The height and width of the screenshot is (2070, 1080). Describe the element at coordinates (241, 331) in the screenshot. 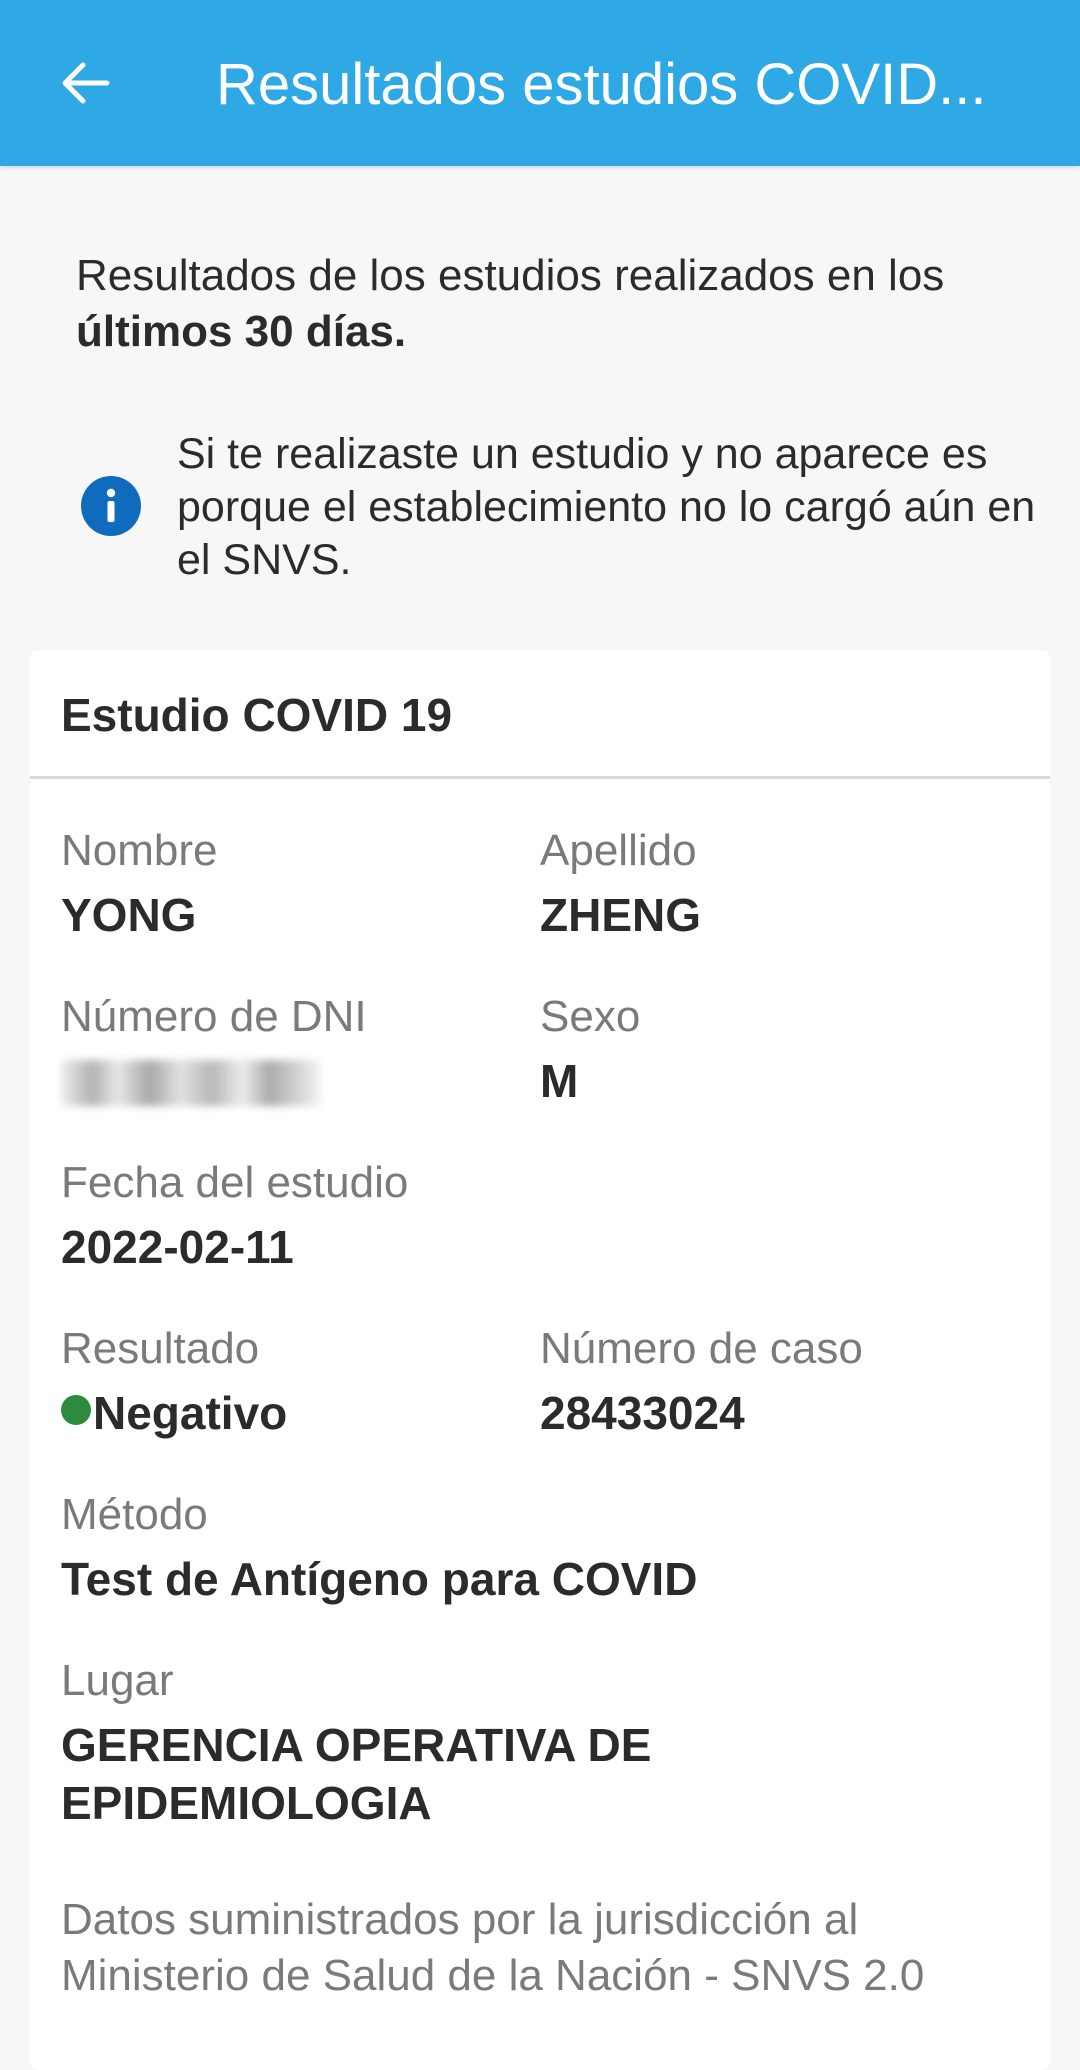

I see `intro-text-emphasis: últimos 30 días.` at that location.